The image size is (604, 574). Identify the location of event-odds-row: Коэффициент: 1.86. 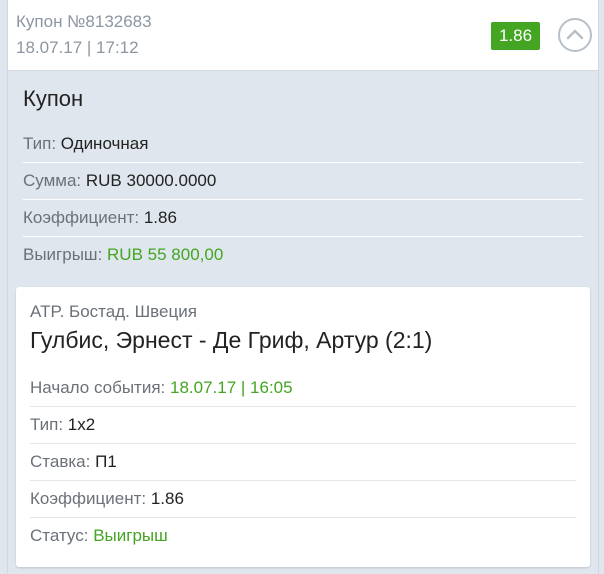
(303, 499).